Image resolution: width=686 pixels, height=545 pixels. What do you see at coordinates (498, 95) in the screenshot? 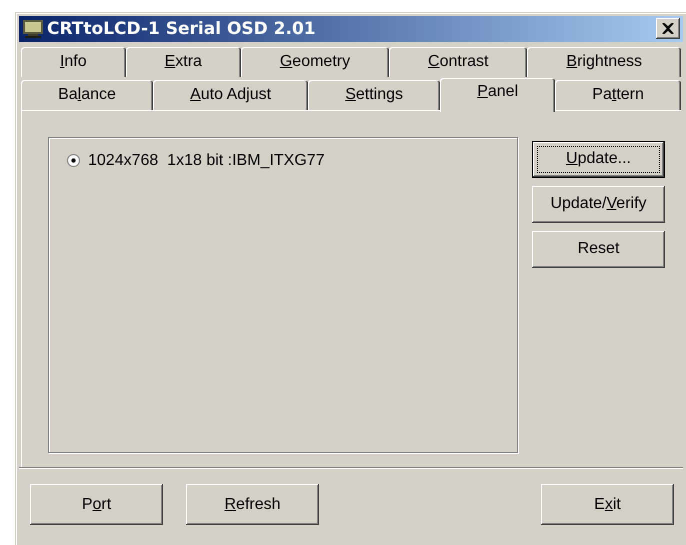
I see `tab: Panel` at bounding box center [498, 95].